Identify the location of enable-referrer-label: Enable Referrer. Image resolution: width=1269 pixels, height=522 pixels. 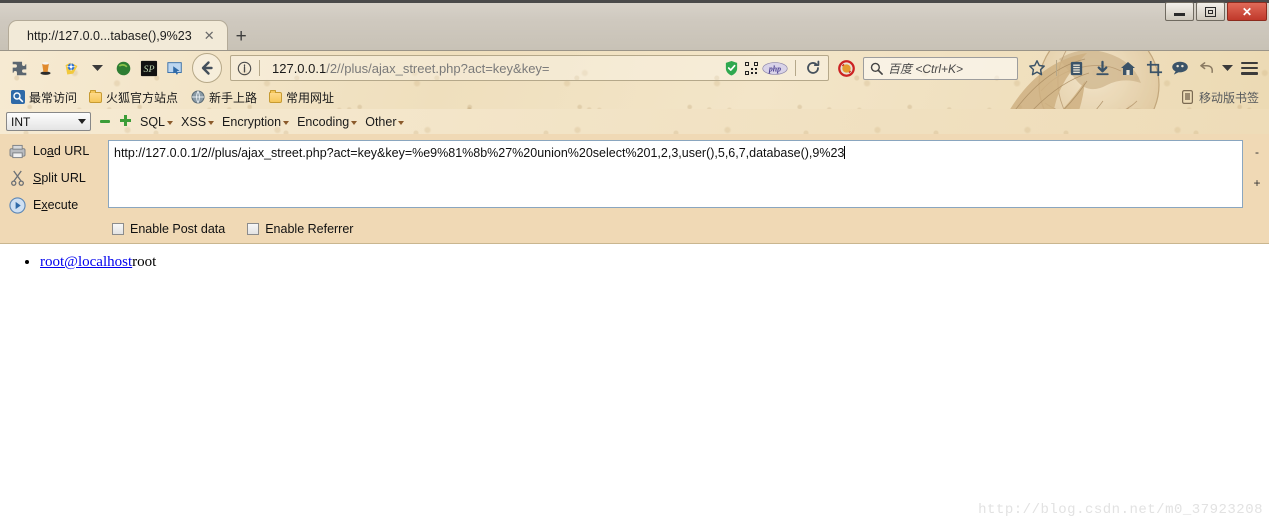
(309, 229).